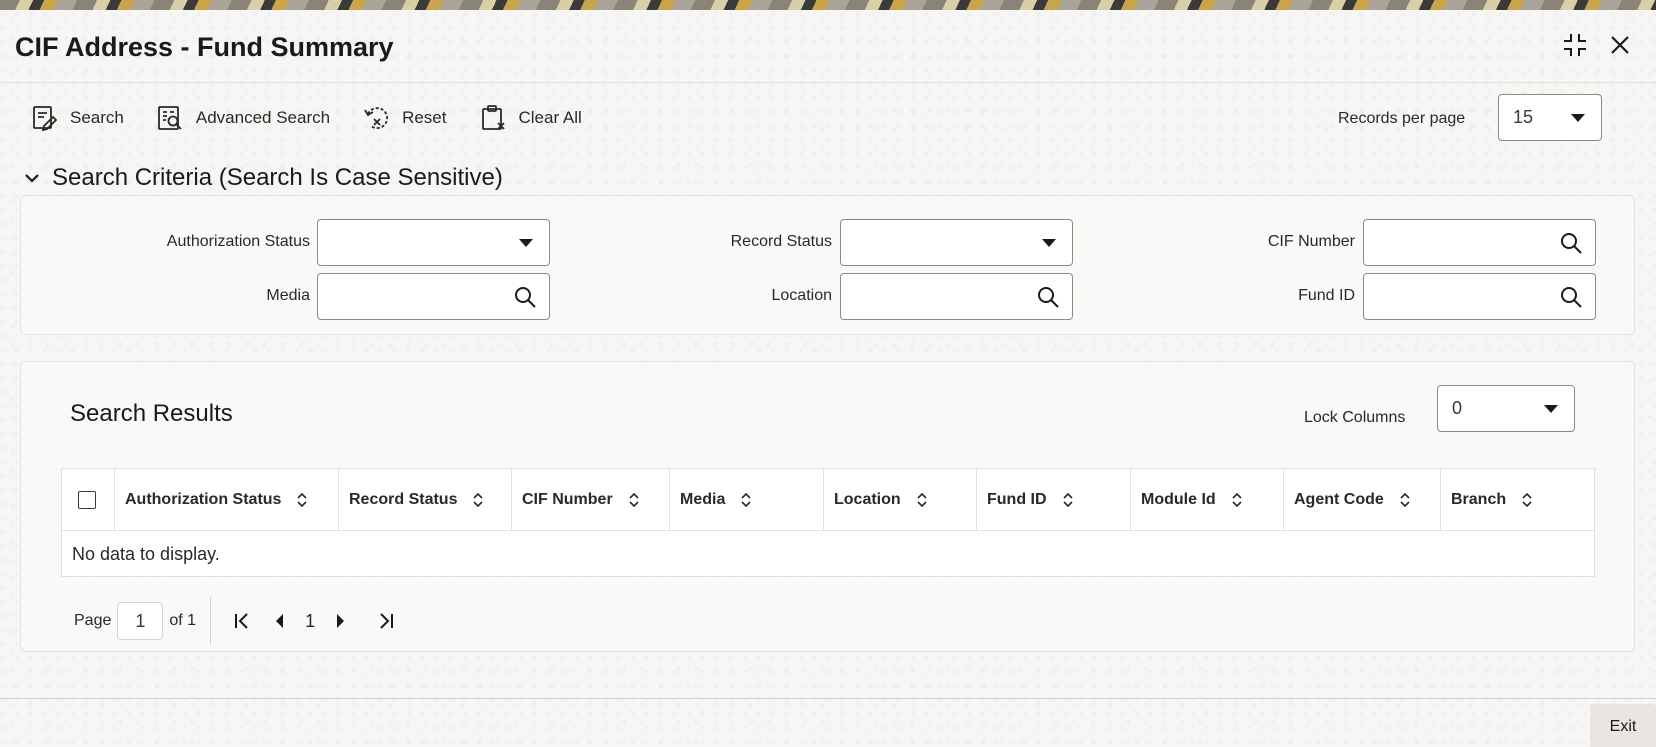 The width and height of the screenshot is (1656, 747). I want to click on column-header-media: Media, so click(746, 500).